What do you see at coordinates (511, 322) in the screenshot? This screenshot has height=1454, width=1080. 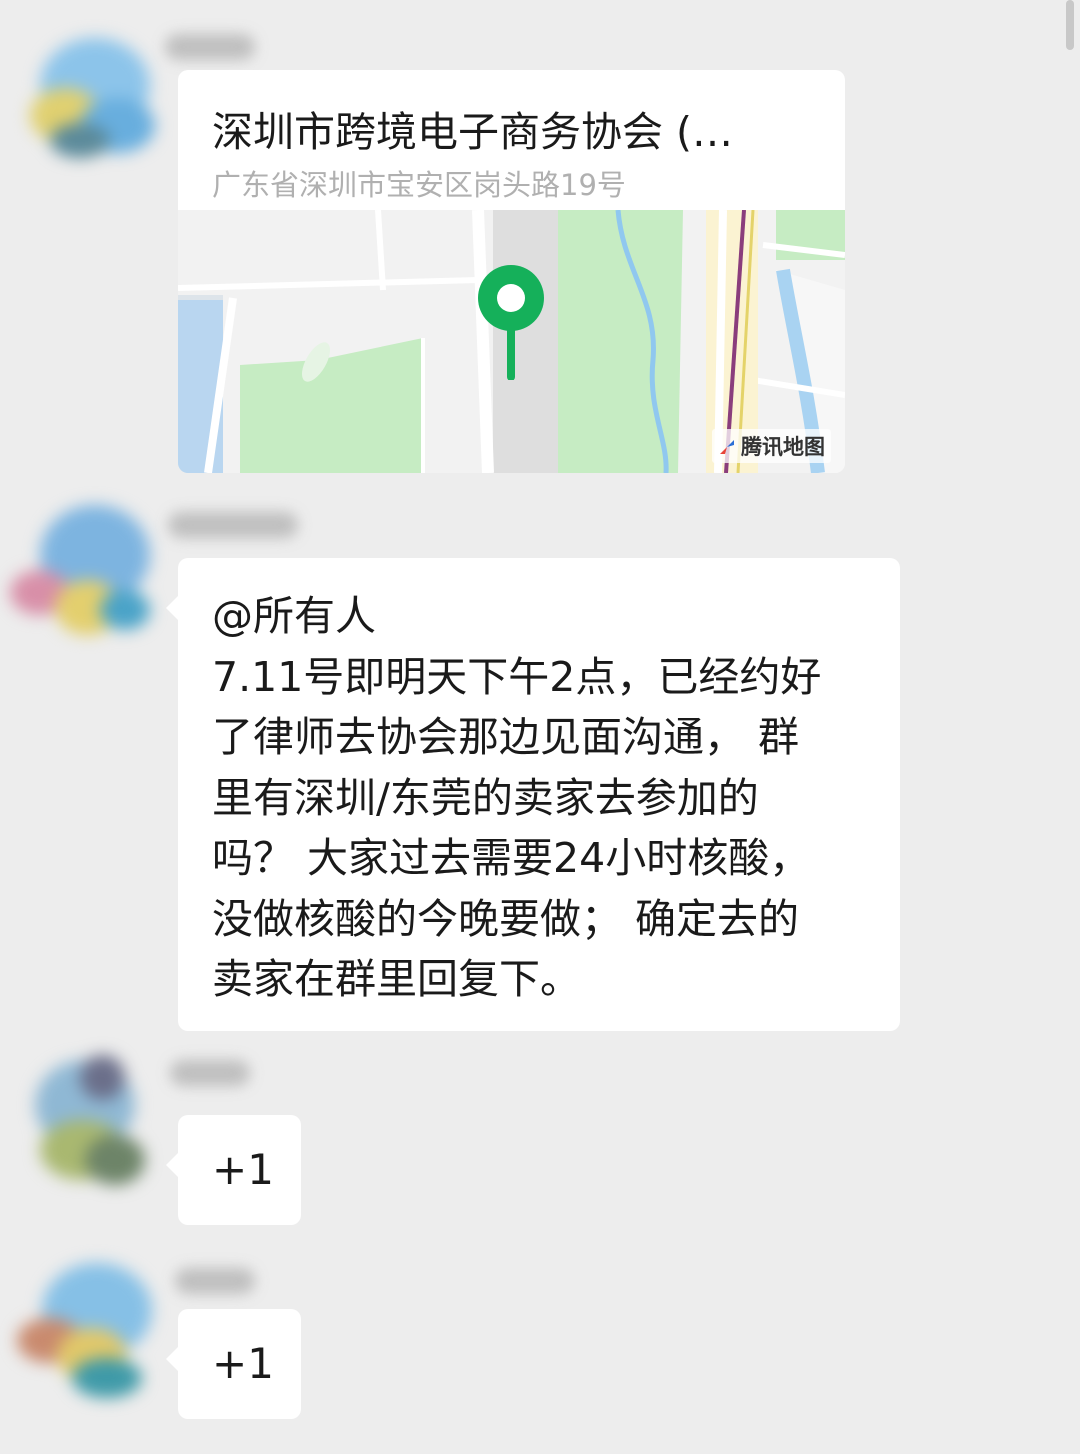 I see `location-pin-icon` at bounding box center [511, 322].